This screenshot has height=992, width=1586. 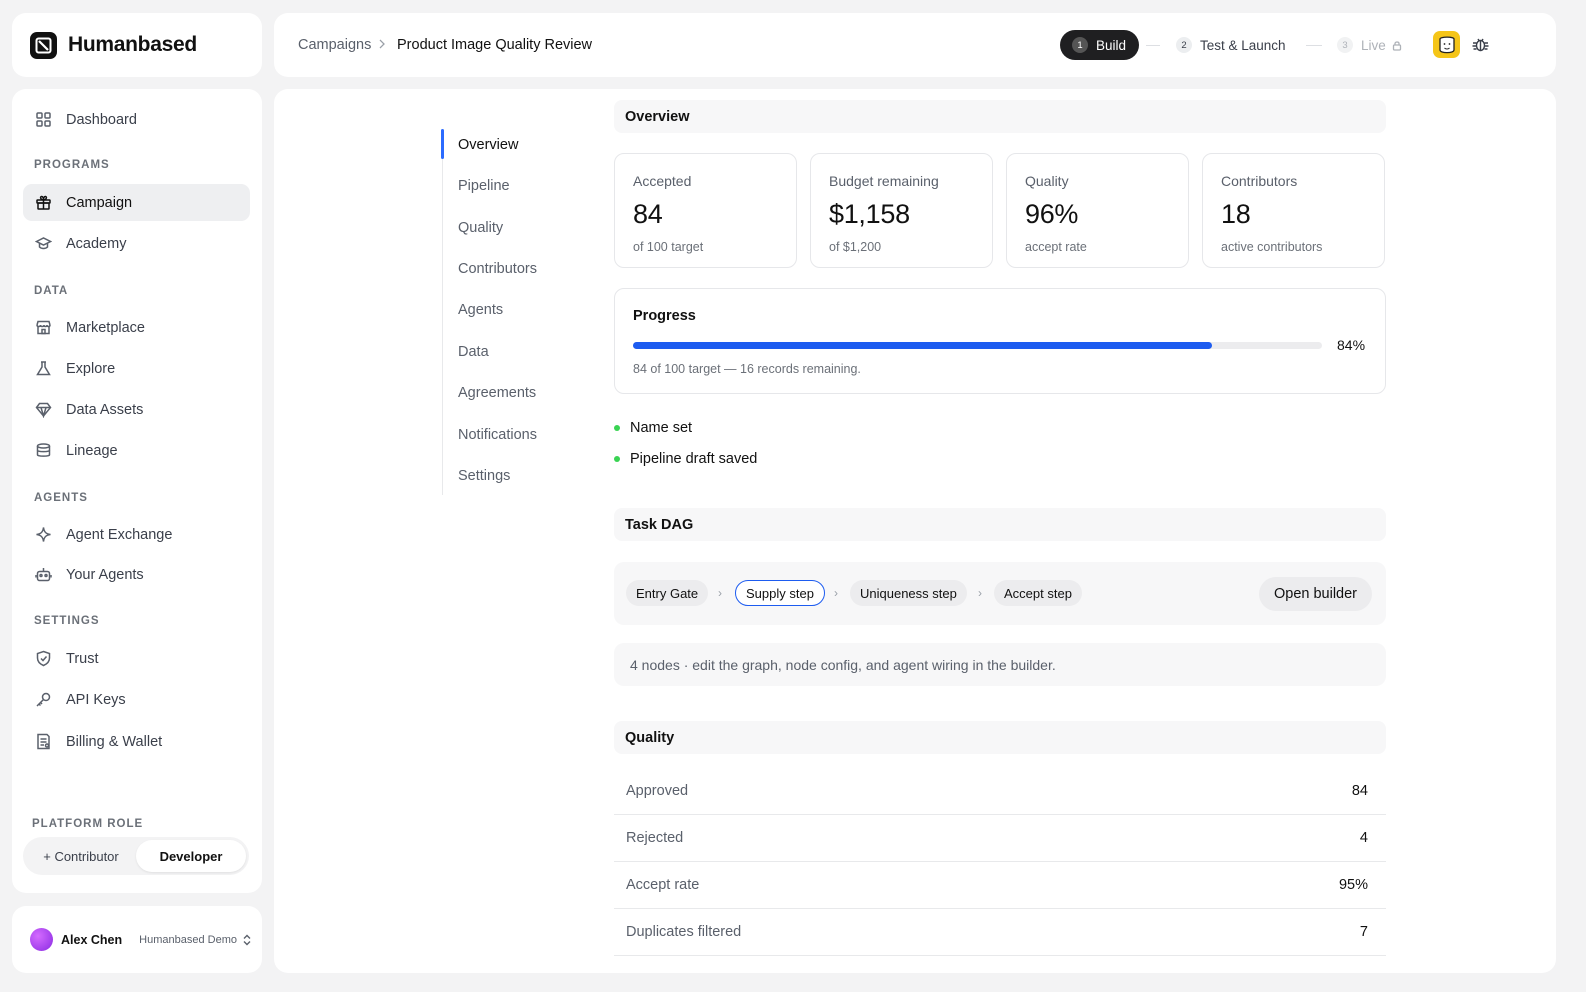 I want to click on section-programs: PROGRAMS, so click(x=72, y=165).